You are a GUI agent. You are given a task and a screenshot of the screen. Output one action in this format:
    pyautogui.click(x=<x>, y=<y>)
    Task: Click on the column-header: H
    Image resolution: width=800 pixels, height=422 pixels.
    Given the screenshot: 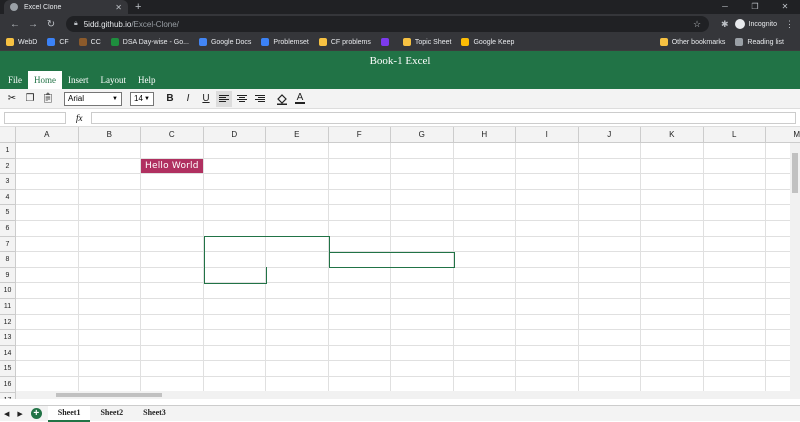 What is the action you would take?
    pyautogui.click(x=484, y=135)
    